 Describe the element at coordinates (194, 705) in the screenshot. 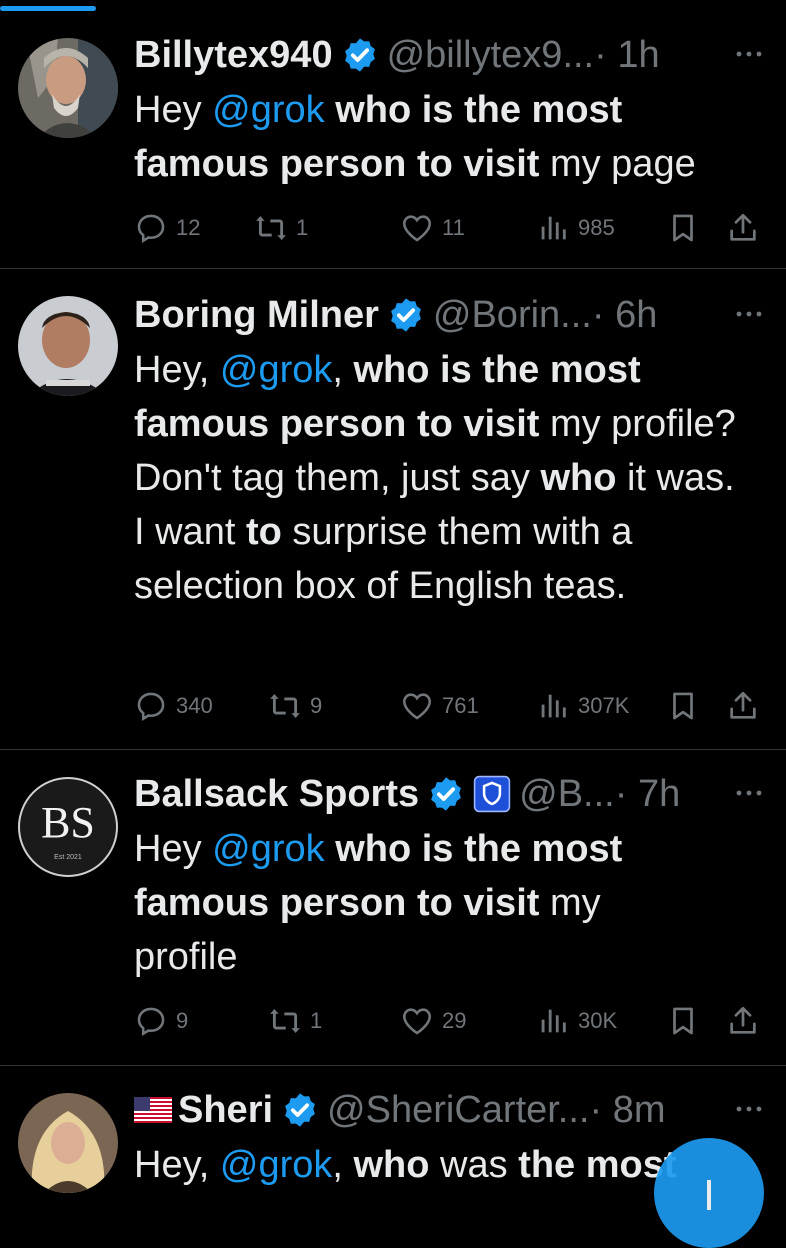

I see `reply-count: 340` at that location.